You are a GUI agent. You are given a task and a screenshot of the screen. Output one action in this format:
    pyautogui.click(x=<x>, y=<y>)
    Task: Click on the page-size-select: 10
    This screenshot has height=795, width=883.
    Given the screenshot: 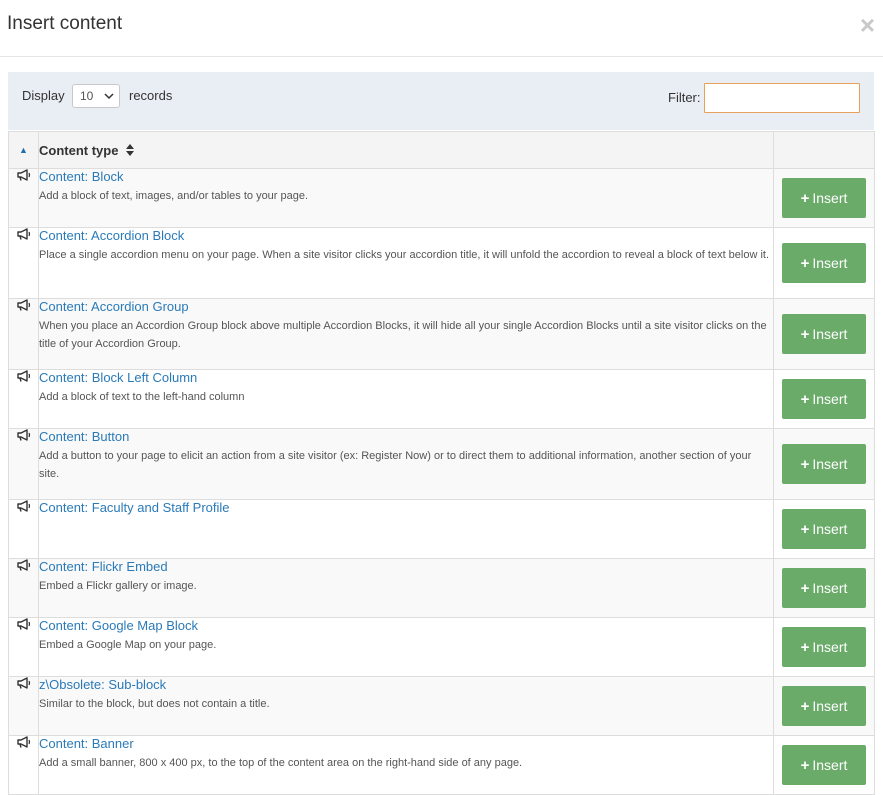 What is the action you would take?
    pyautogui.click(x=96, y=96)
    